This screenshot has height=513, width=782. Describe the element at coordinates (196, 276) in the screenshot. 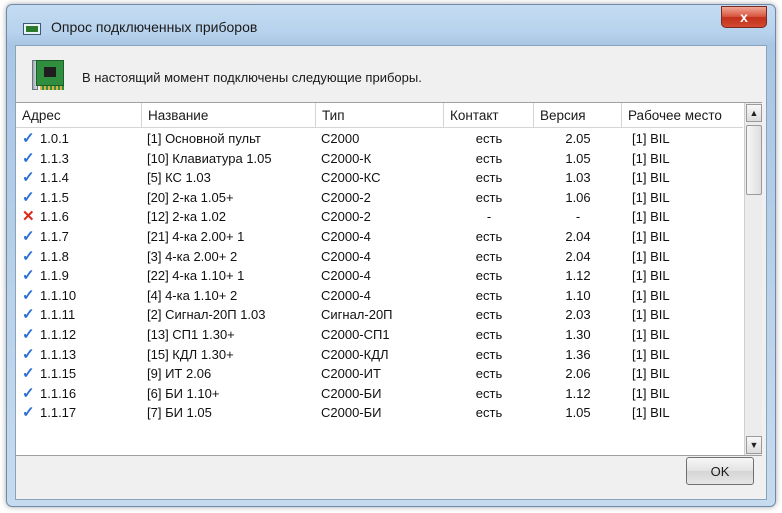

I see `name-cell: [22] 4-ка 1.10+ 1` at that location.